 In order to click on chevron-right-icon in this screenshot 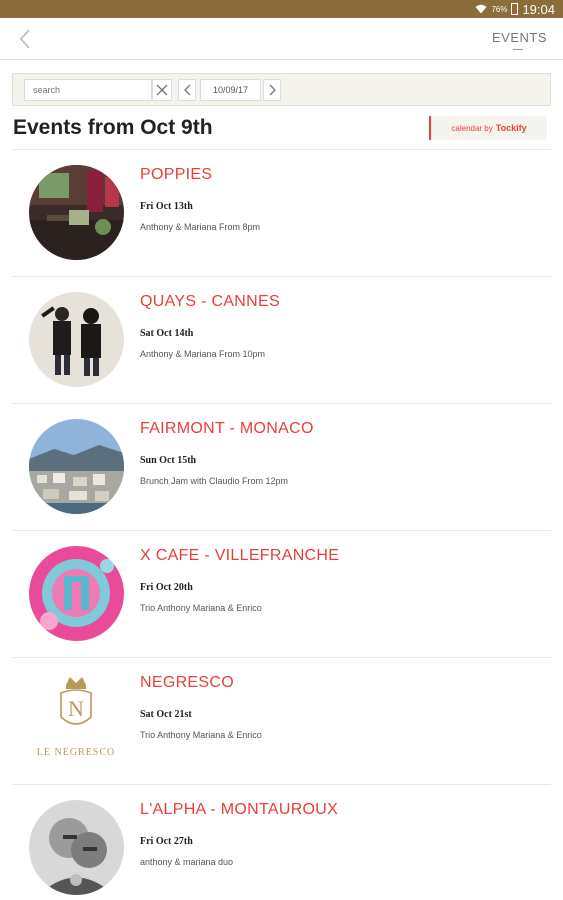, I will do `click(272, 90)`.